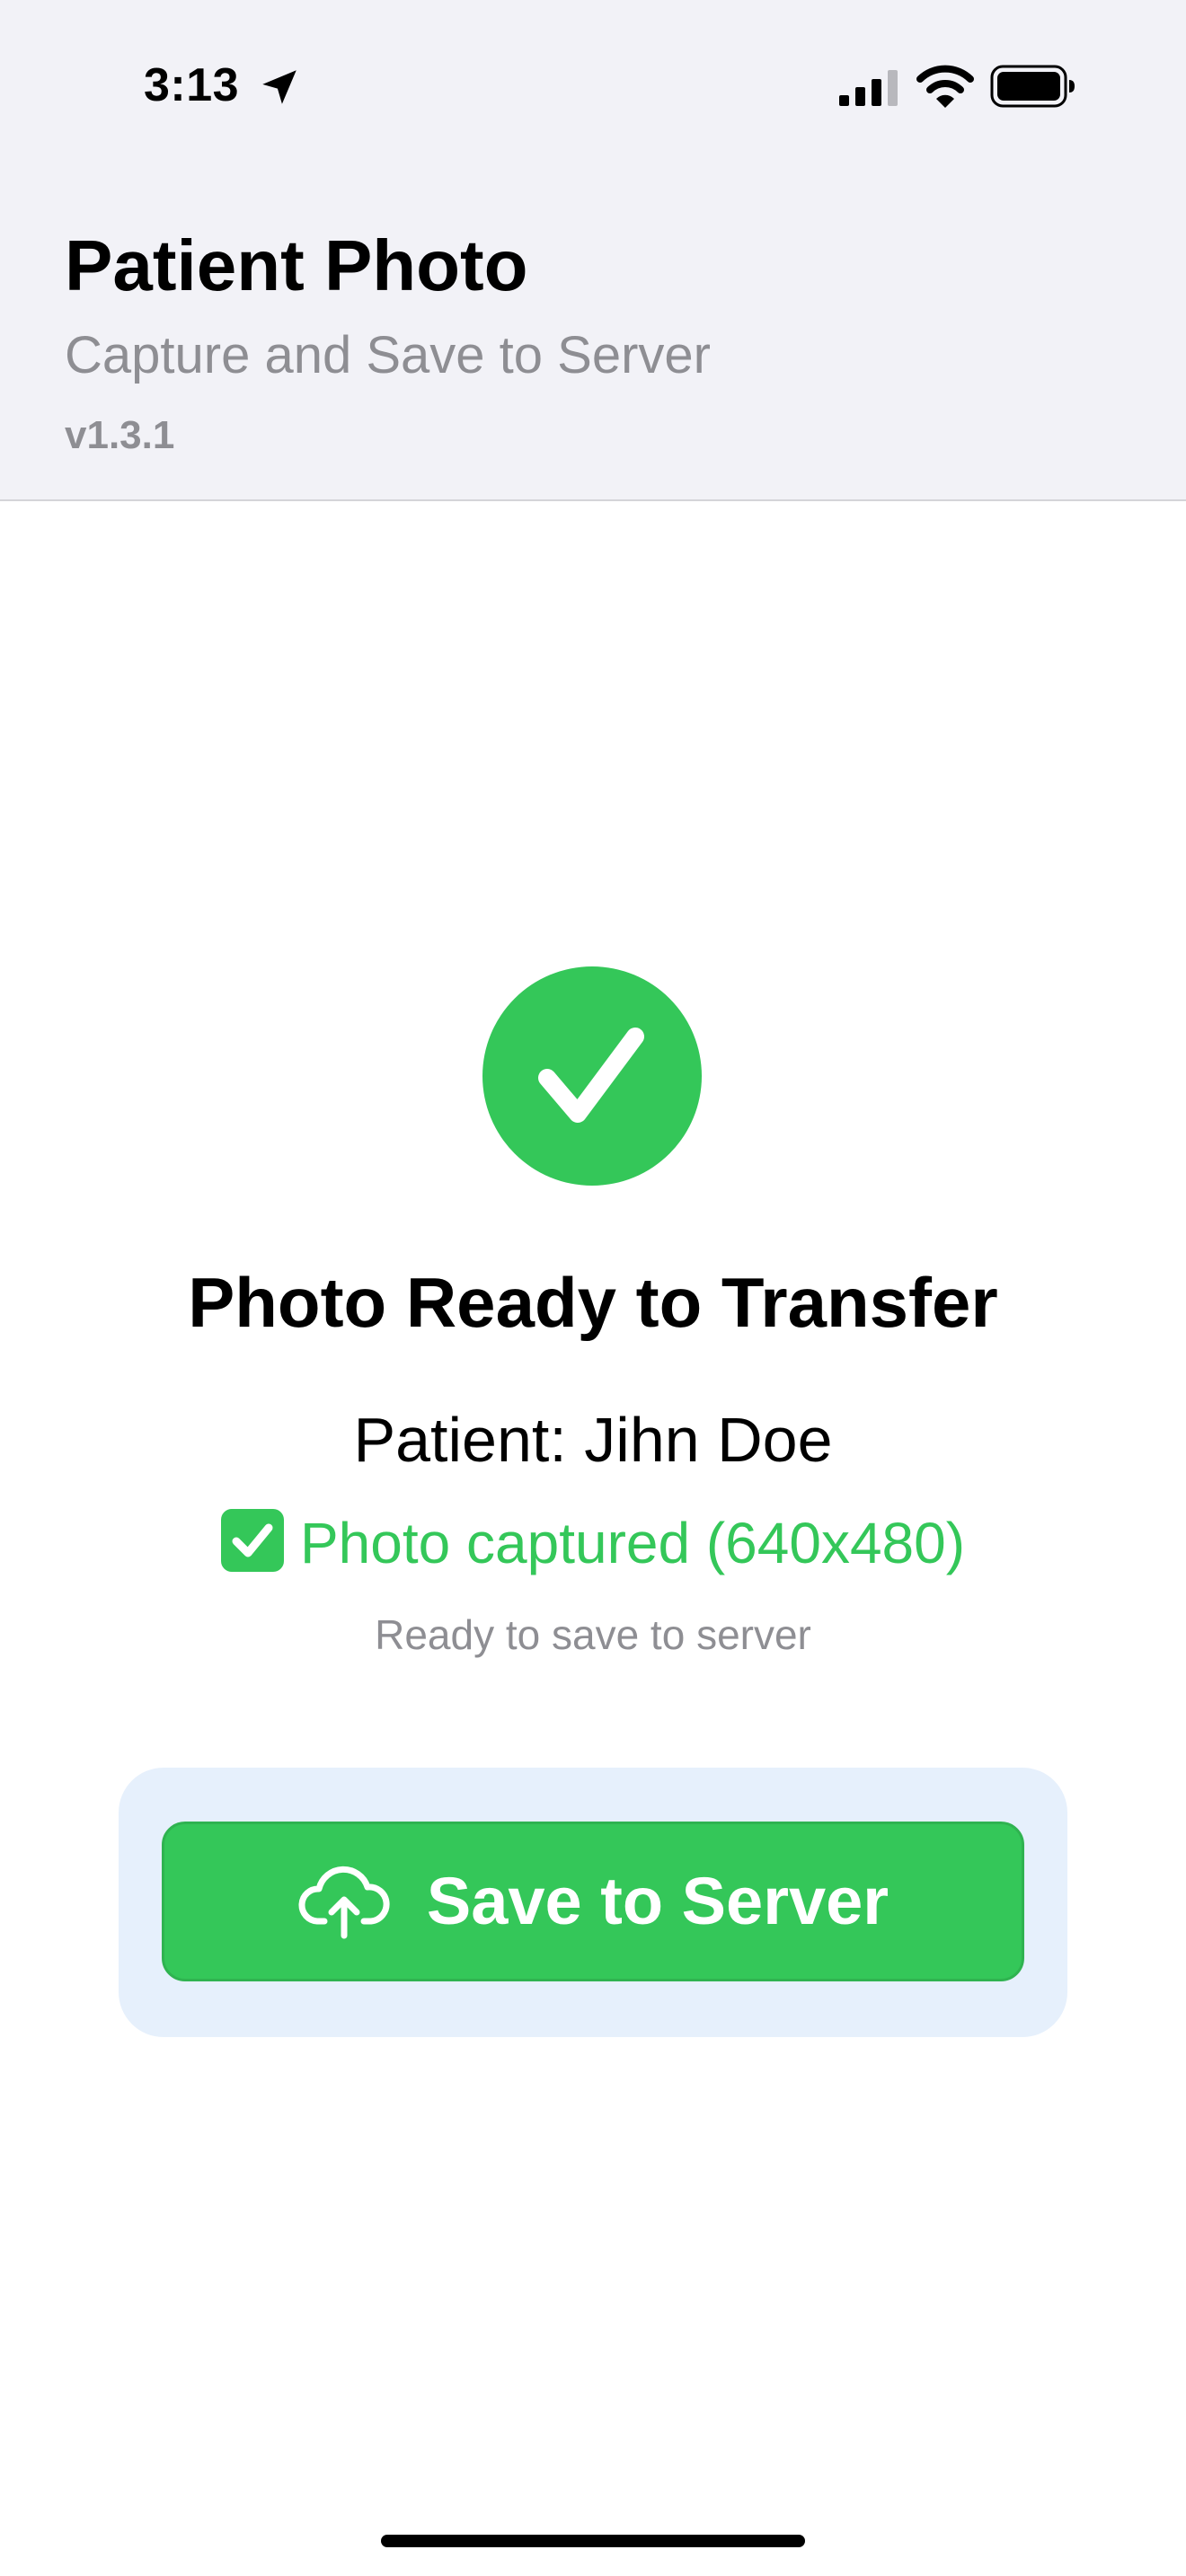 Image resolution: width=1186 pixels, height=2576 pixels. Describe the element at coordinates (1032, 86) in the screenshot. I see `battery-icon` at that location.